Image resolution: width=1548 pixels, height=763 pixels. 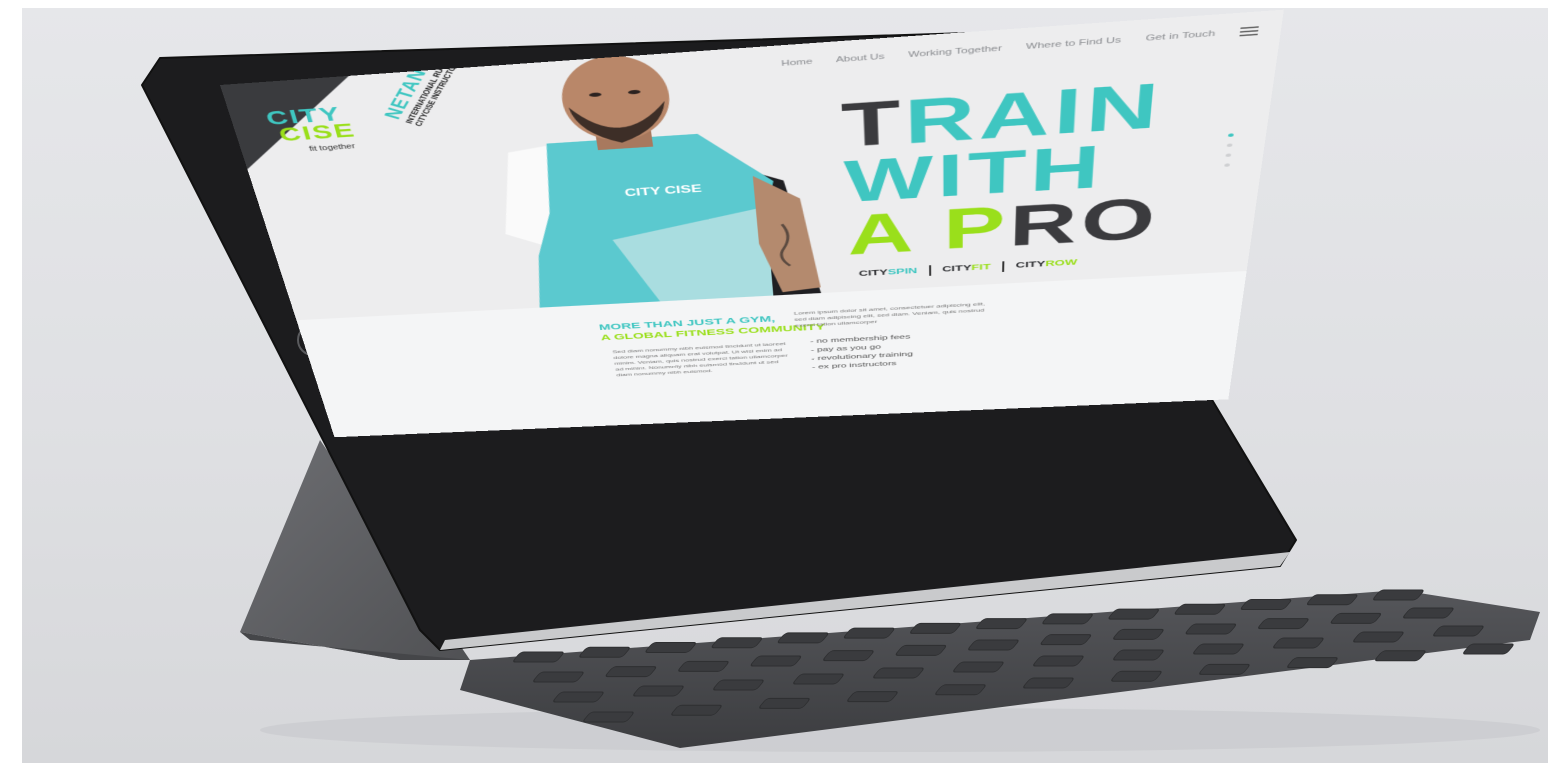 I want to click on carousel-dots, so click(x=1229, y=153).